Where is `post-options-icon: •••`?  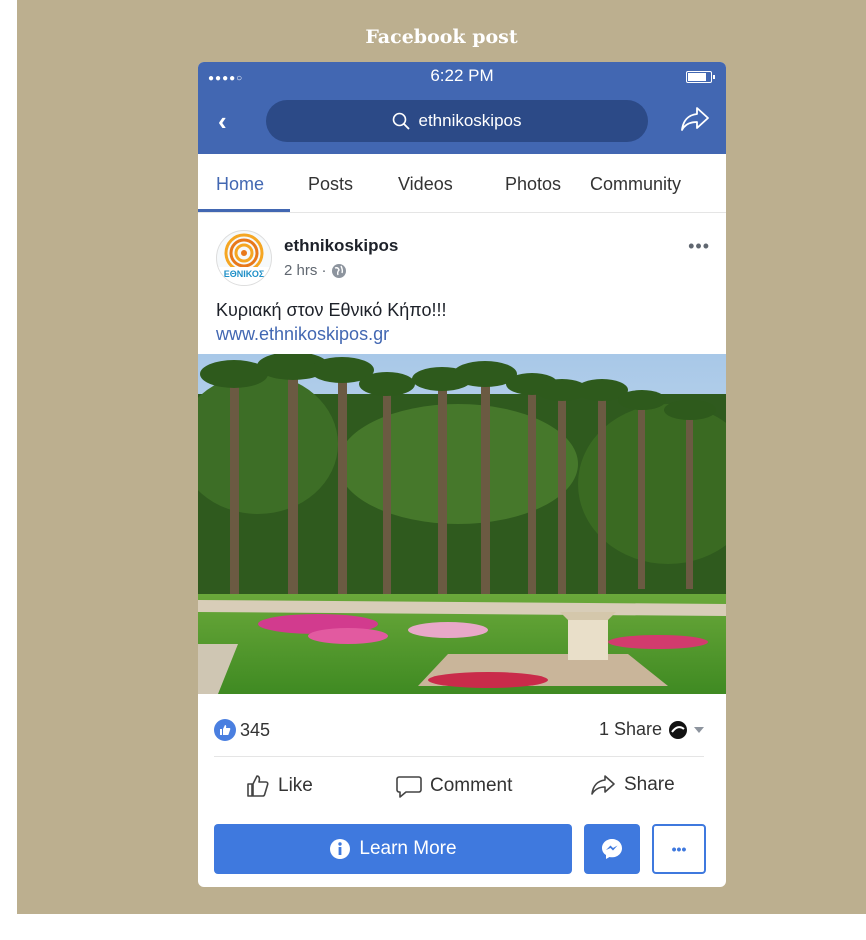
post-options-icon: ••• is located at coordinates (699, 246).